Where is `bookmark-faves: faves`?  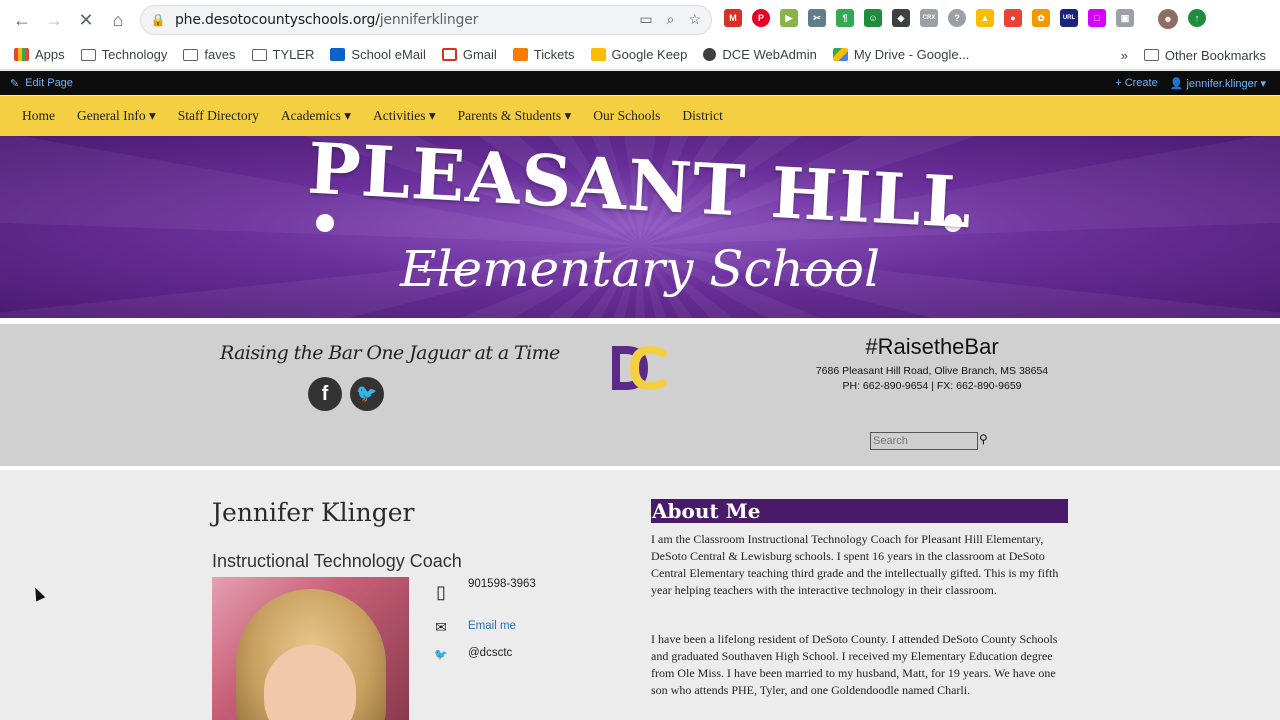
bookmark-faves: faves is located at coordinates (209, 54).